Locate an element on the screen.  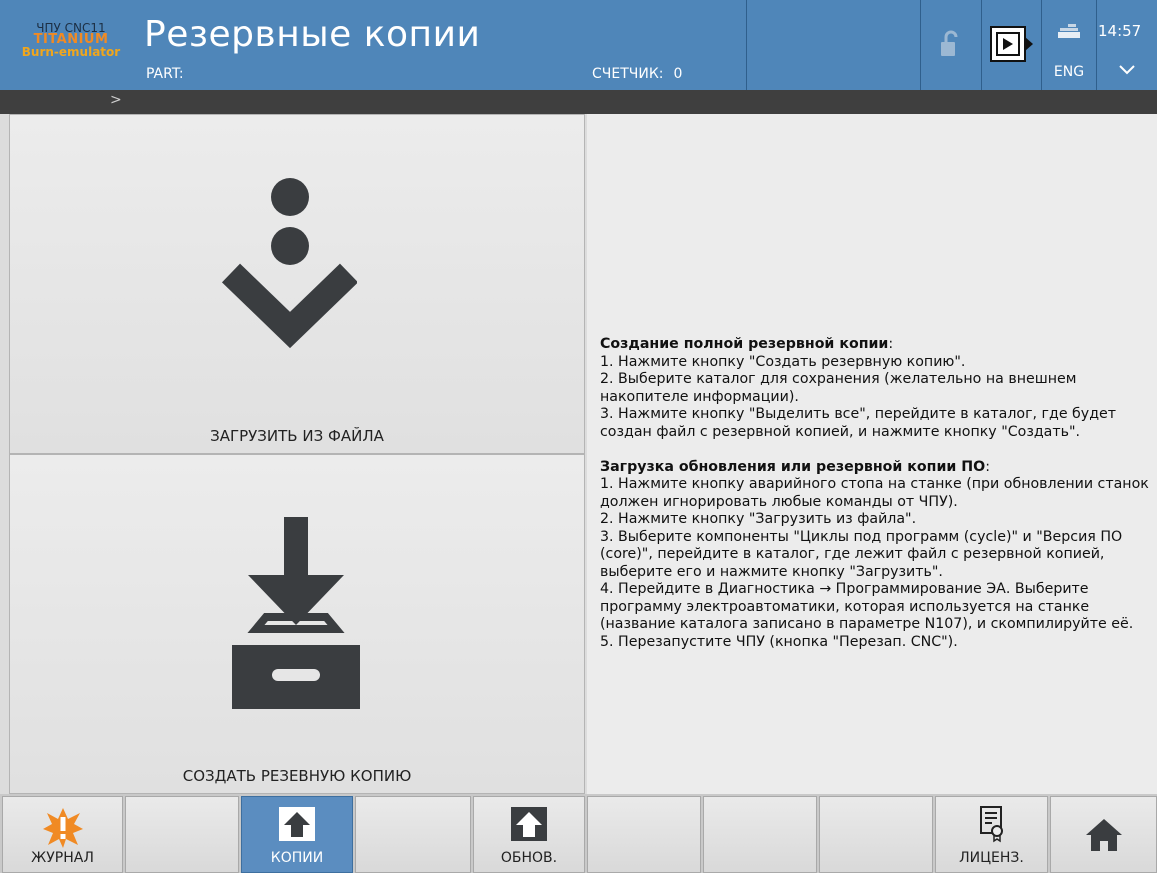
home-icon is located at coordinates (1103, 835).